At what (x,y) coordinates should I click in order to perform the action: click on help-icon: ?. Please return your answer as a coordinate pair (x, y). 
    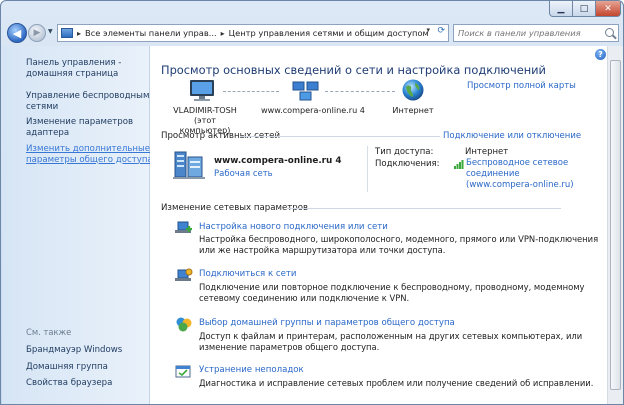
    Looking at the image, I should click on (600, 54).